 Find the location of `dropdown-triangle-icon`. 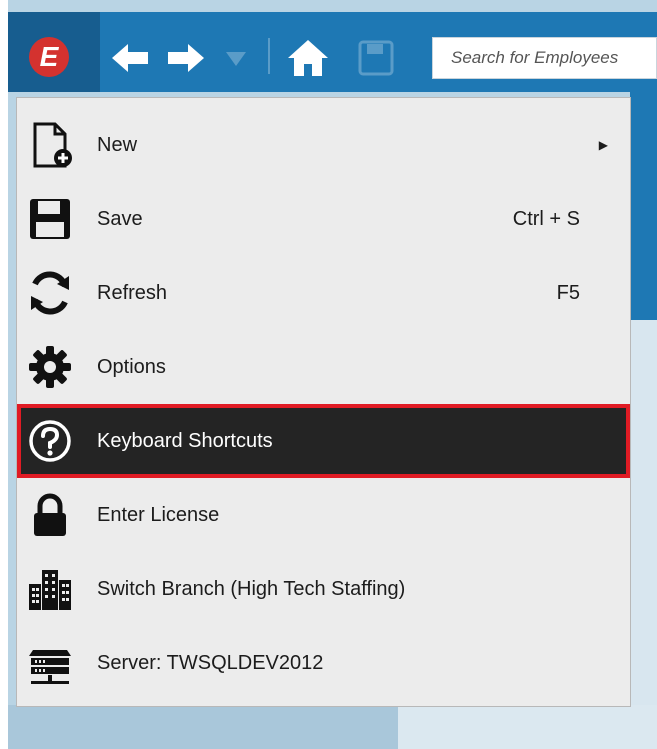

dropdown-triangle-icon is located at coordinates (236, 59).